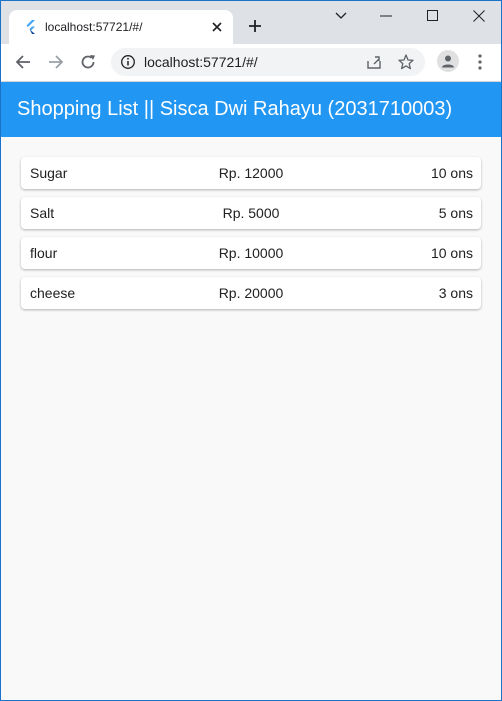 The image size is (502, 701). What do you see at coordinates (386, 16) in the screenshot?
I see `minimize-icon` at bounding box center [386, 16].